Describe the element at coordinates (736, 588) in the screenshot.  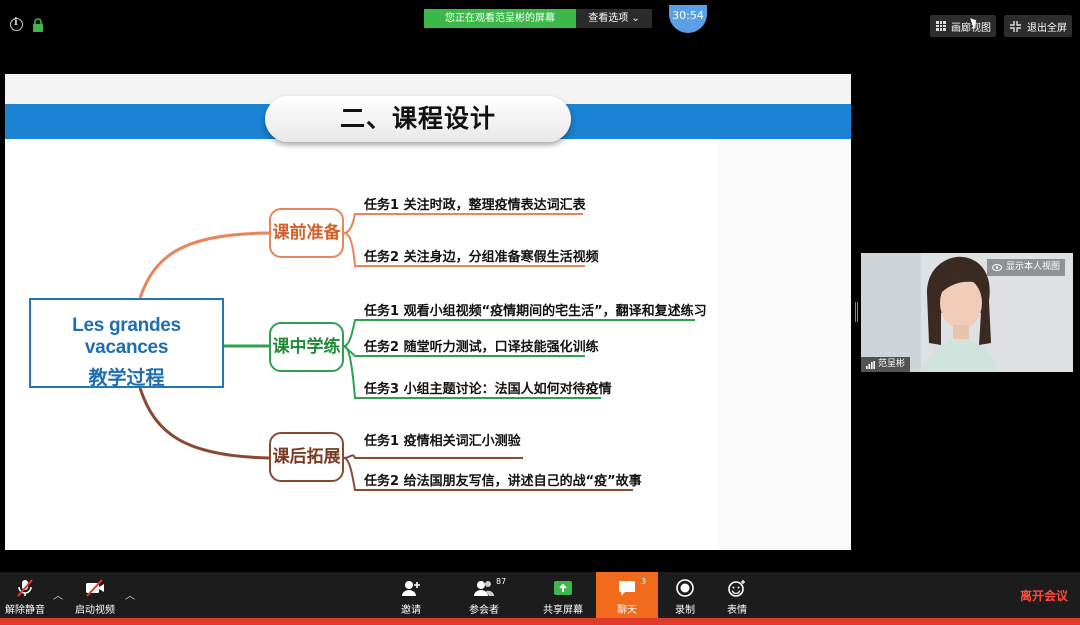
I see `reaction-icon` at that location.